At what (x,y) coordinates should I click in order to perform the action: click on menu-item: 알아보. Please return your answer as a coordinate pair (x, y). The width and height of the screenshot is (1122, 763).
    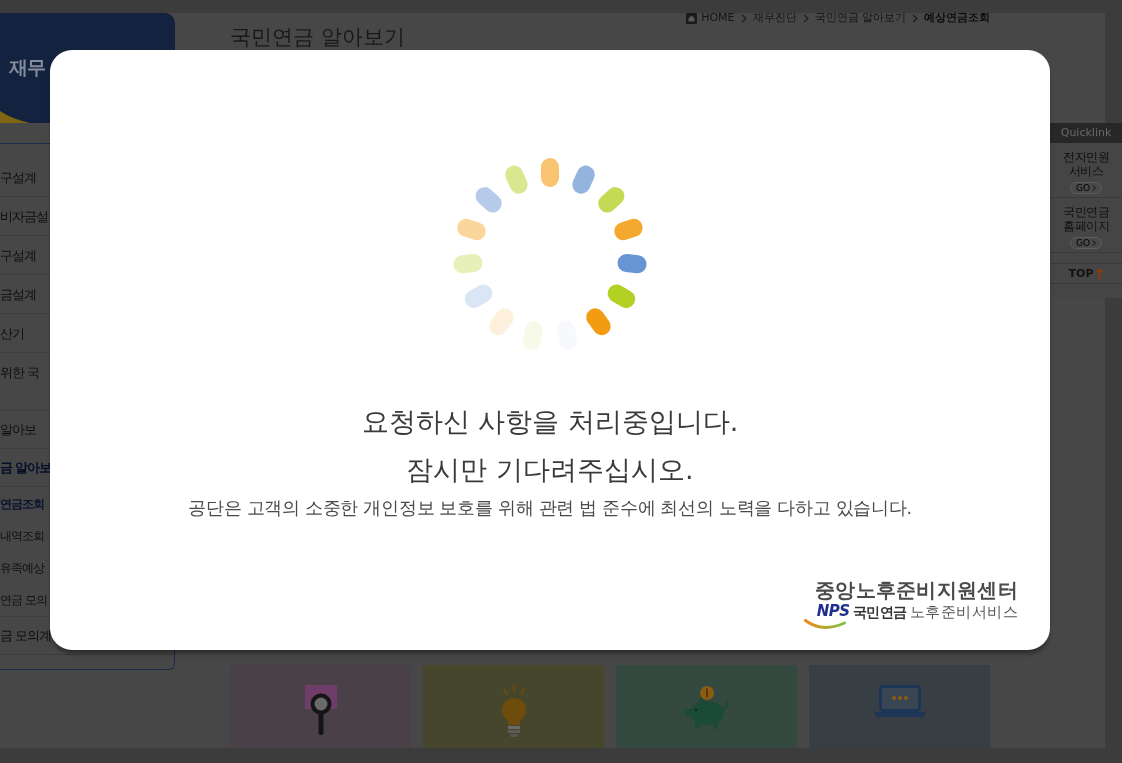
    Looking at the image, I should click on (18, 429).